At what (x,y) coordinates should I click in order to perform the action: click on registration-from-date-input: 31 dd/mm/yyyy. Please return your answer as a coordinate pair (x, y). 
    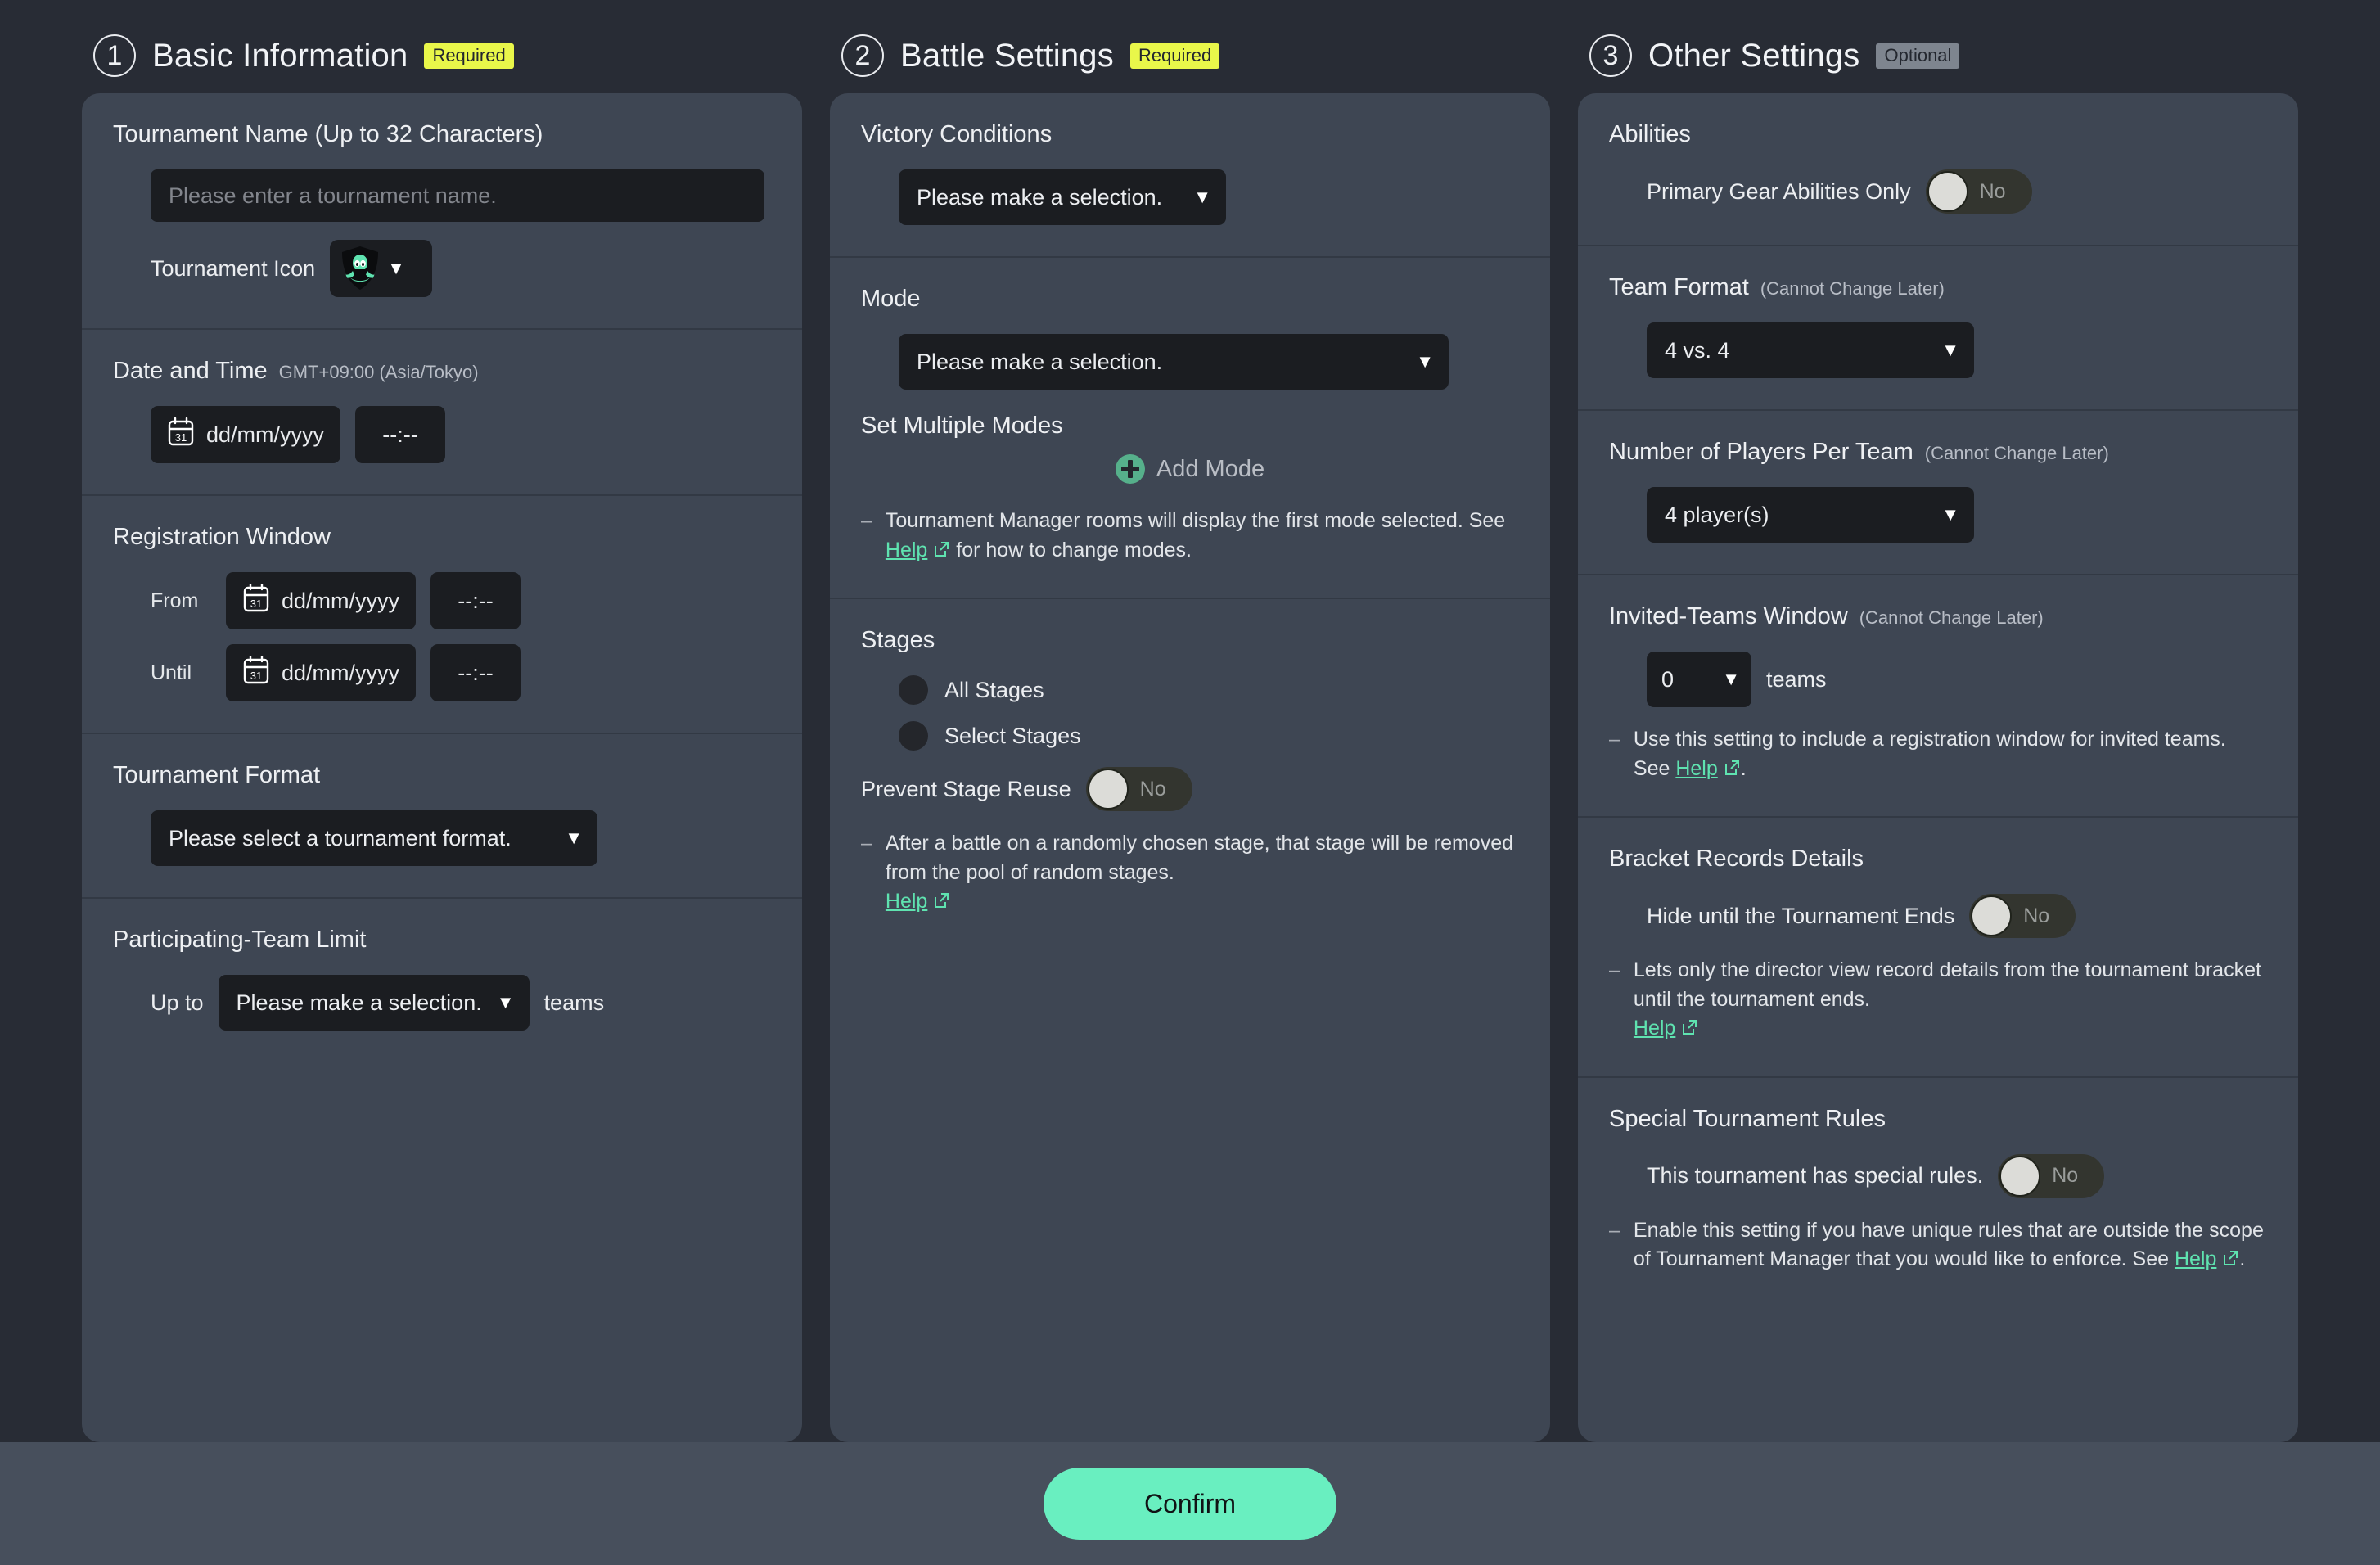
    Looking at the image, I should click on (321, 600).